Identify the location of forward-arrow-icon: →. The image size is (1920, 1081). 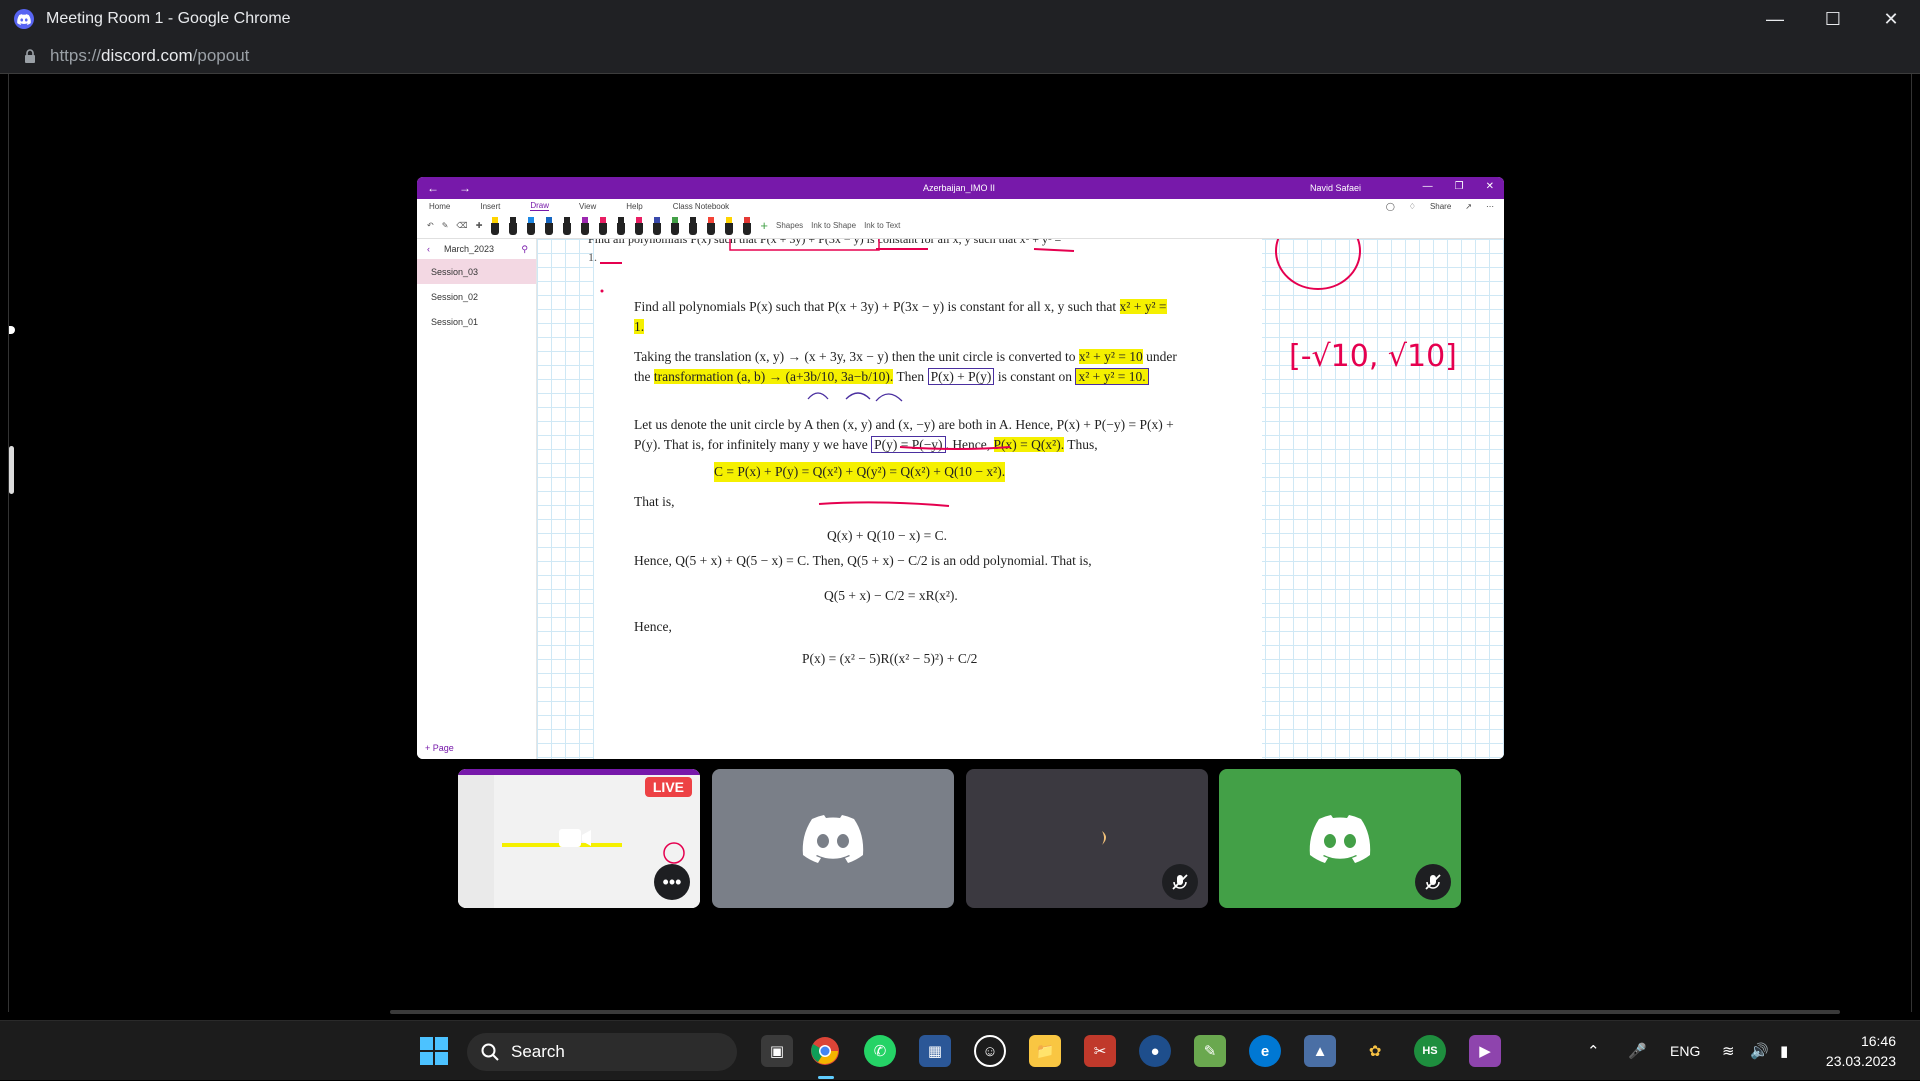
(465, 188).